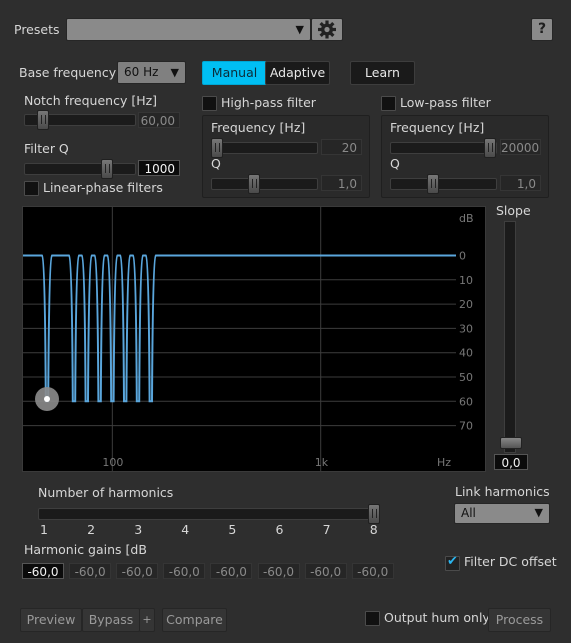 Image resolution: width=571 pixels, height=643 pixels. I want to click on link-harmonics-label: Link harmonics, so click(502, 491).